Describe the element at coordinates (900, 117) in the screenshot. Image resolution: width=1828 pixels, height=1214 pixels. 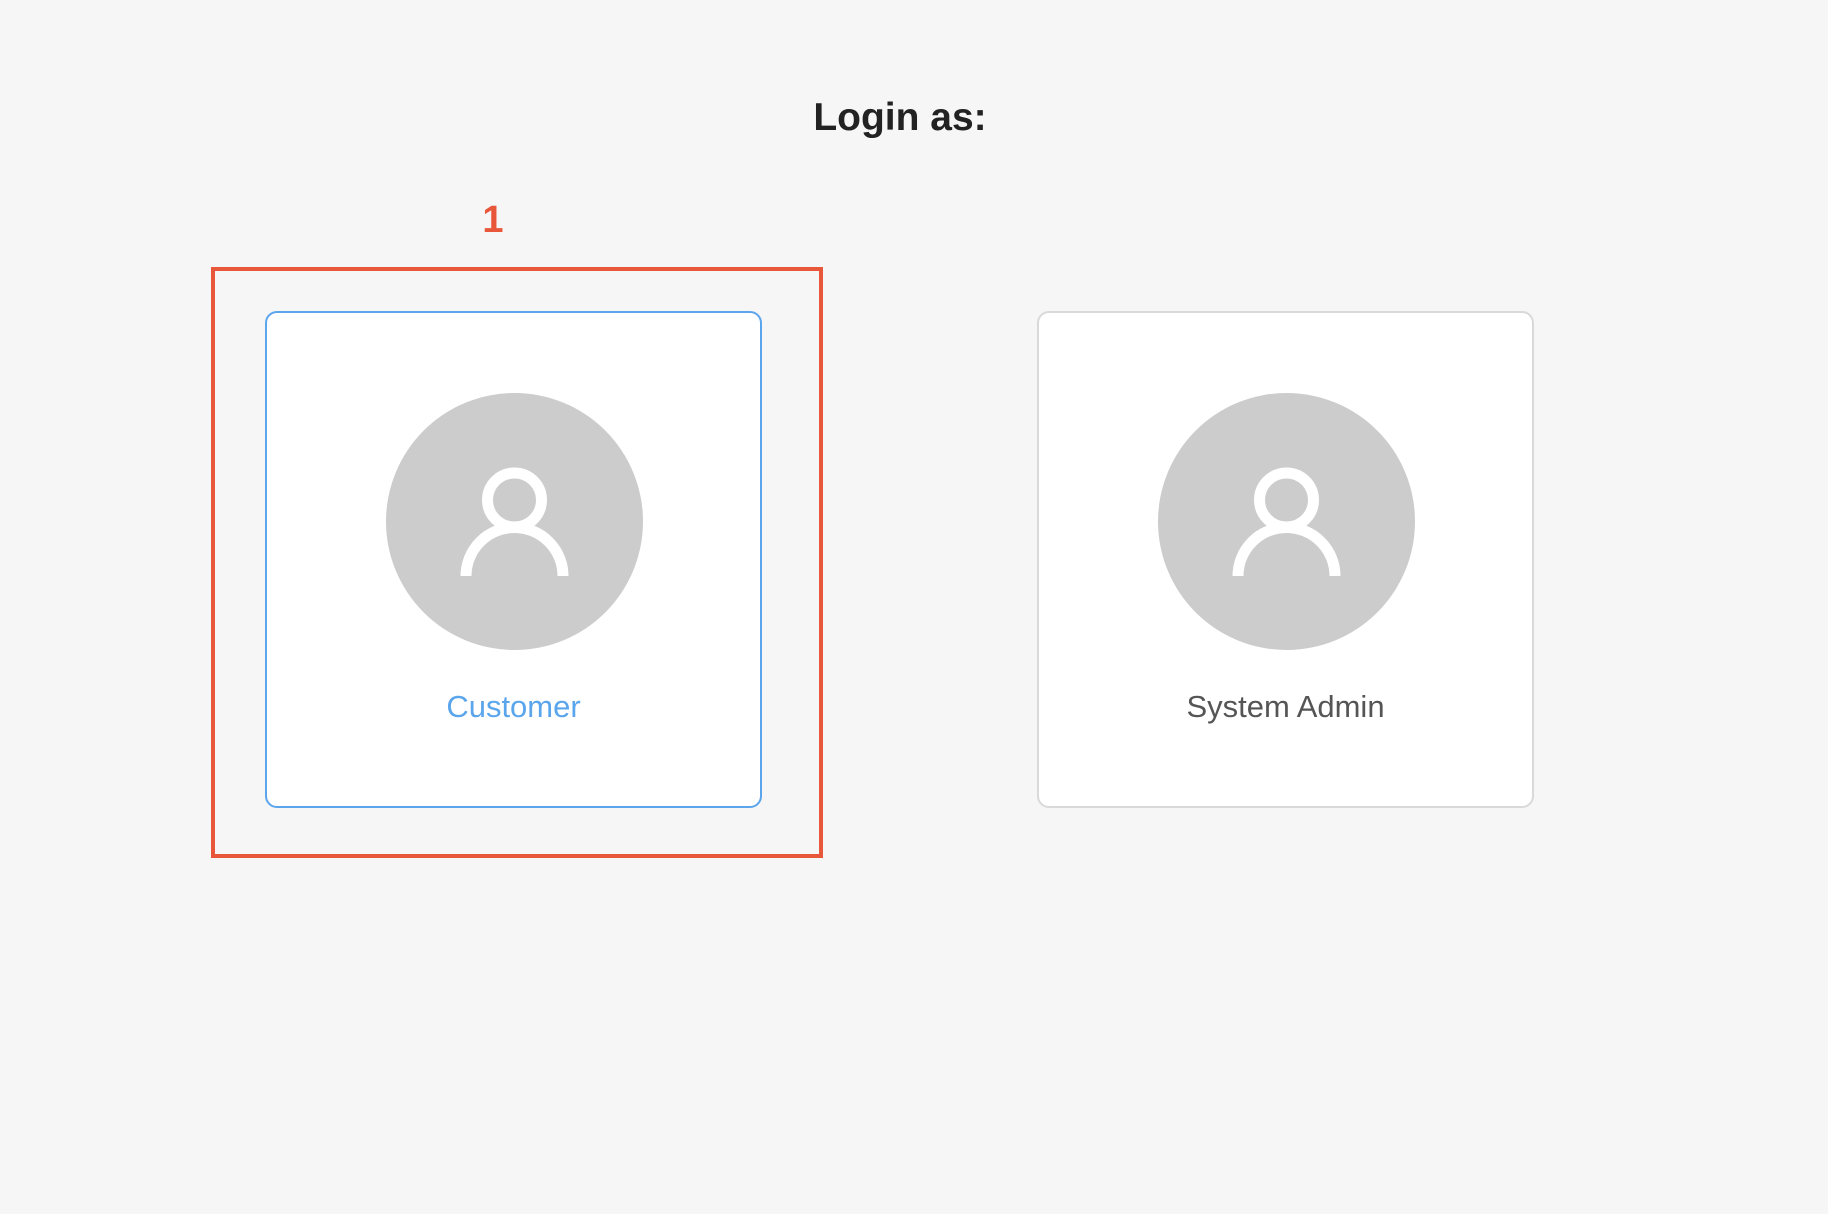
I see `page-title: Login as:` at that location.